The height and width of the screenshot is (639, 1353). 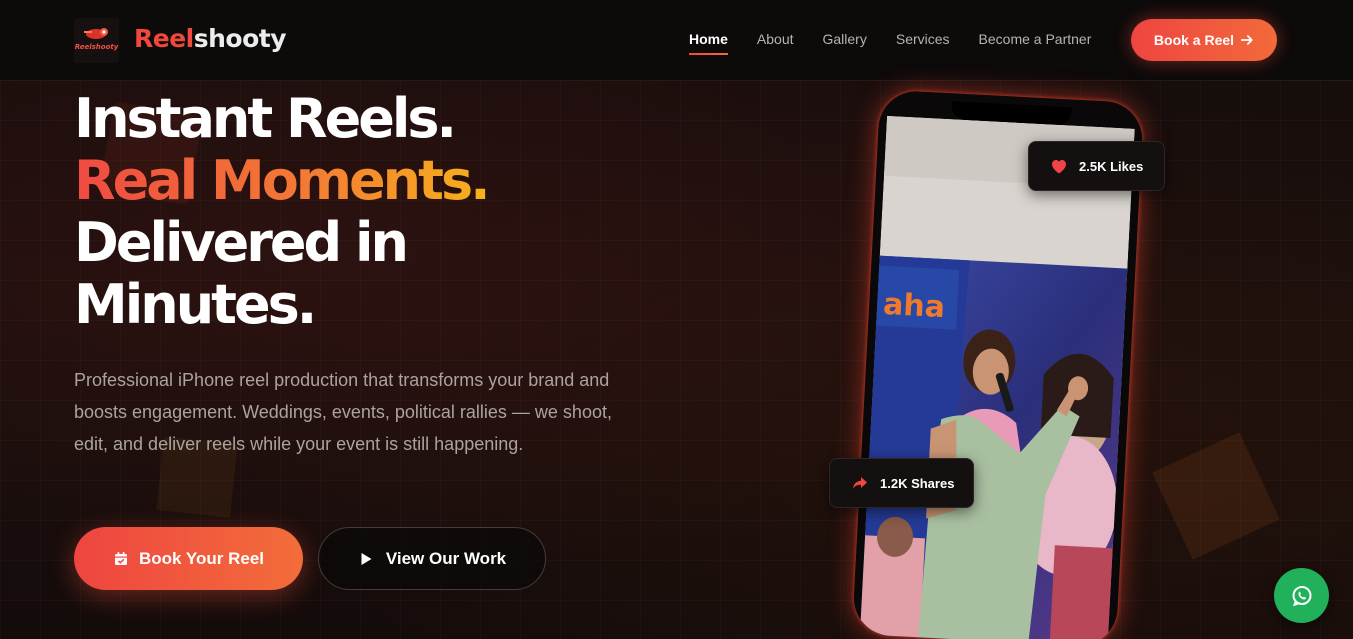 What do you see at coordinates (446, 558) in the screenshot?
I see `view-our-work-label: View Our Work` at bounding box center [446, 558].